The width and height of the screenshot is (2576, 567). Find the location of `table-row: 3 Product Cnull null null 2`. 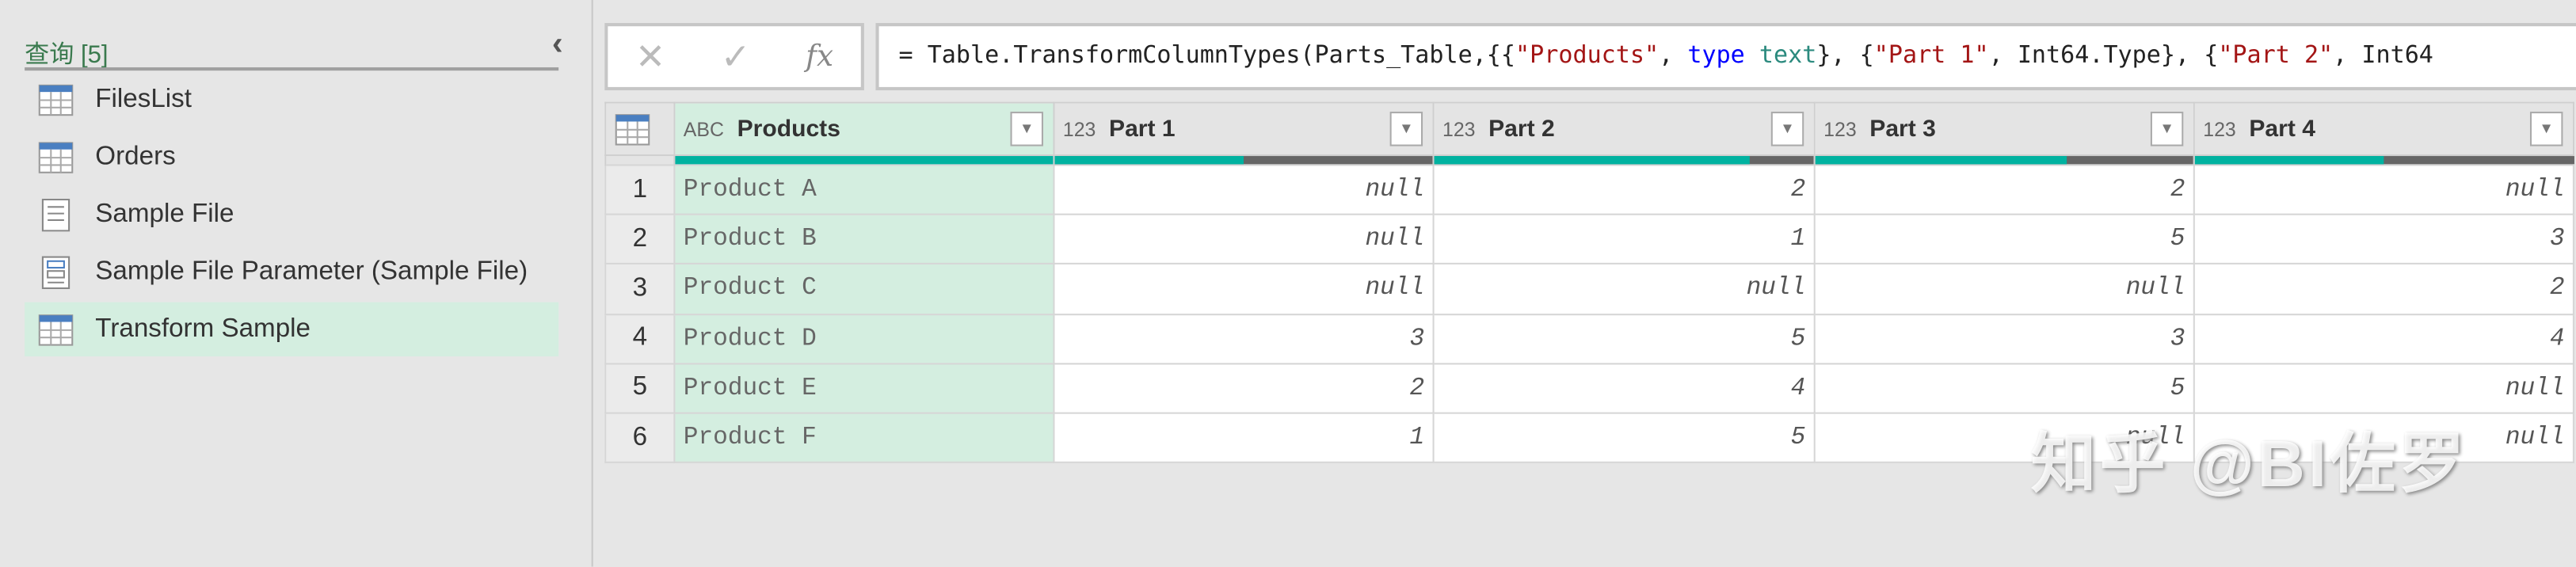

table-row: 3 Product Cnull null null 2 is located at coordinates (1589, 289).